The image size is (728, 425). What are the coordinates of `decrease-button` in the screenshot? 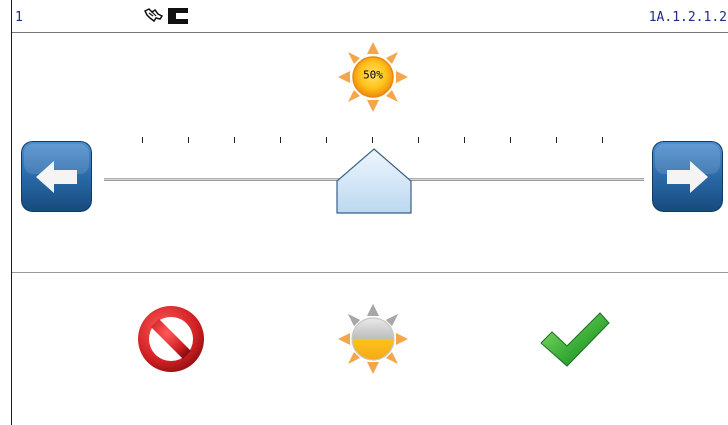 It's located at (56, 176).